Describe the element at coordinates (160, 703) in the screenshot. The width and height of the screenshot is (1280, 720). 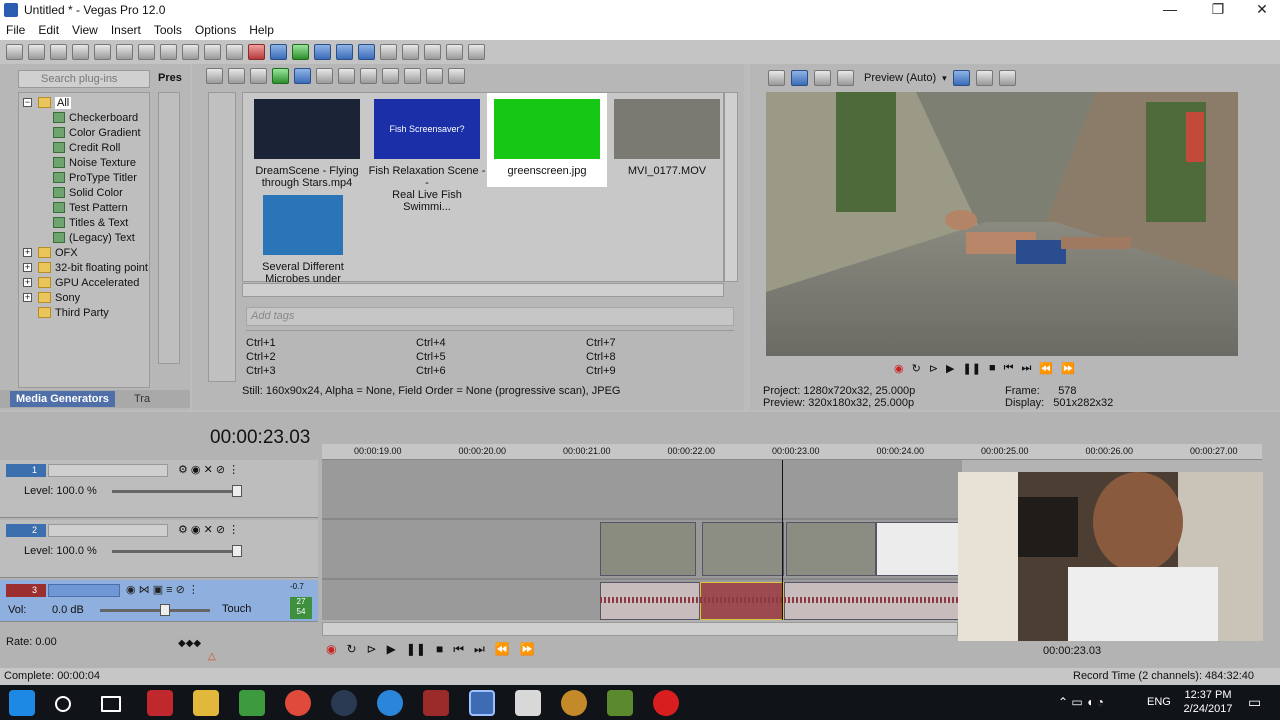
I see `taskbar-app-1-icon` at that location.